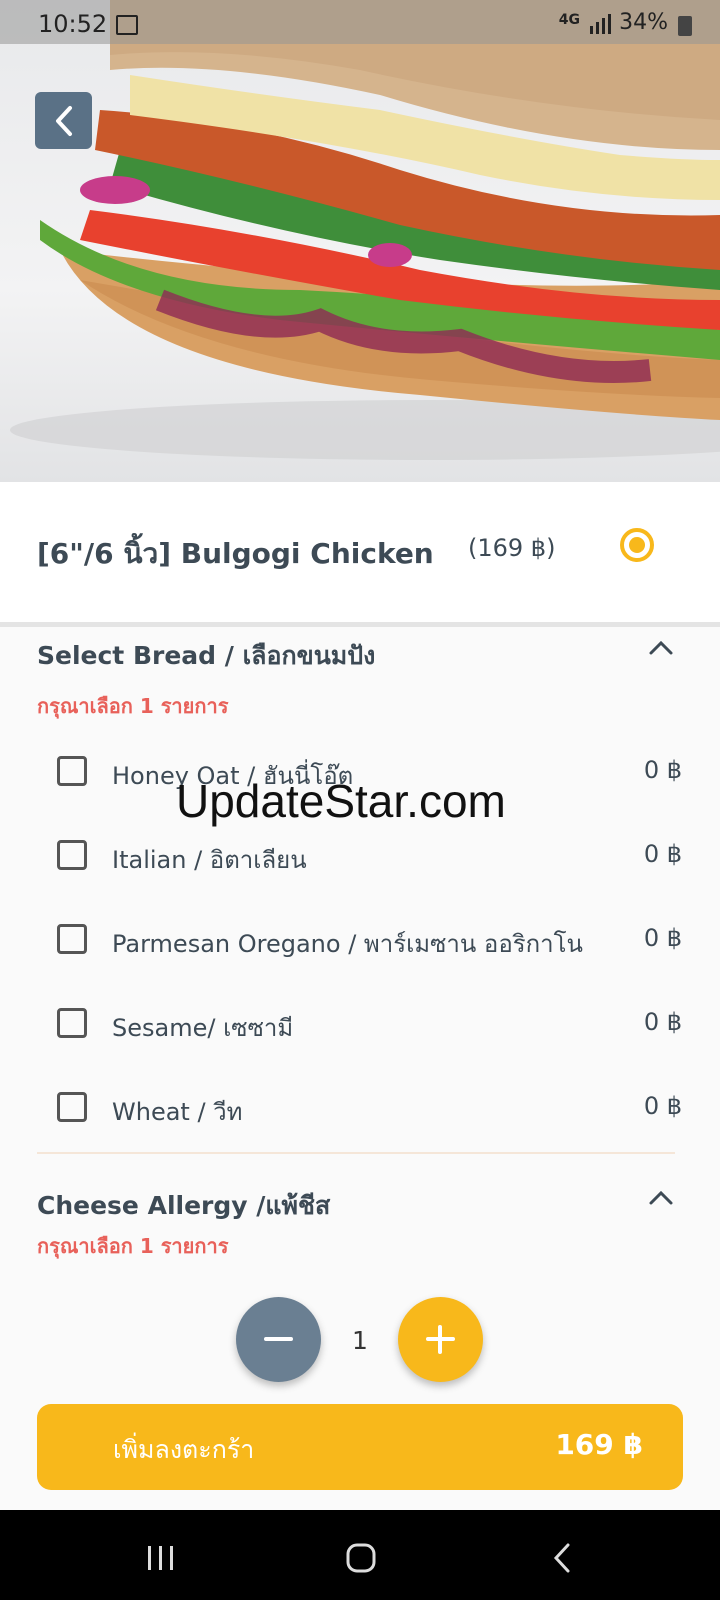  I want to click on bread-option-sesame: Sesame/ เซซามี 0 ฿, so click(360, 1031).